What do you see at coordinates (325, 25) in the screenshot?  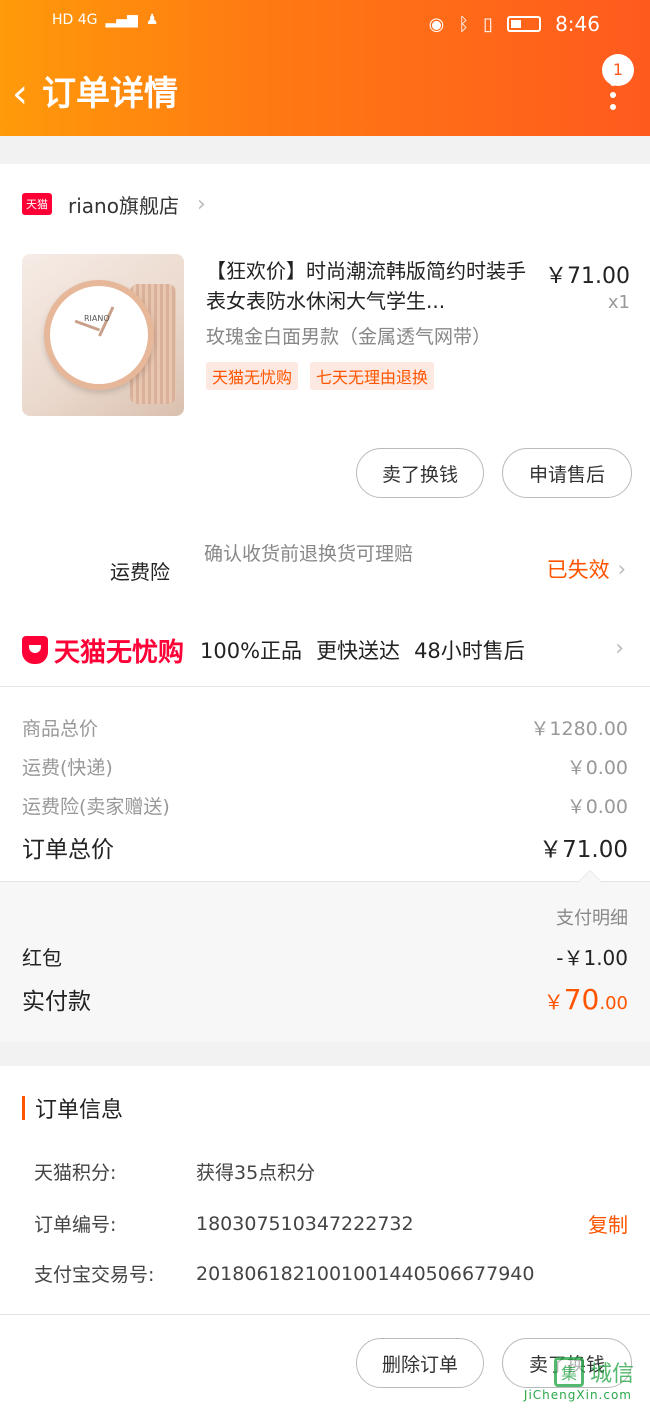 I see `status-bar: HD 4G ▂▄▆ ♟ ◉ ᛒ ▯ 8:46` at bounding box center [325, 25].